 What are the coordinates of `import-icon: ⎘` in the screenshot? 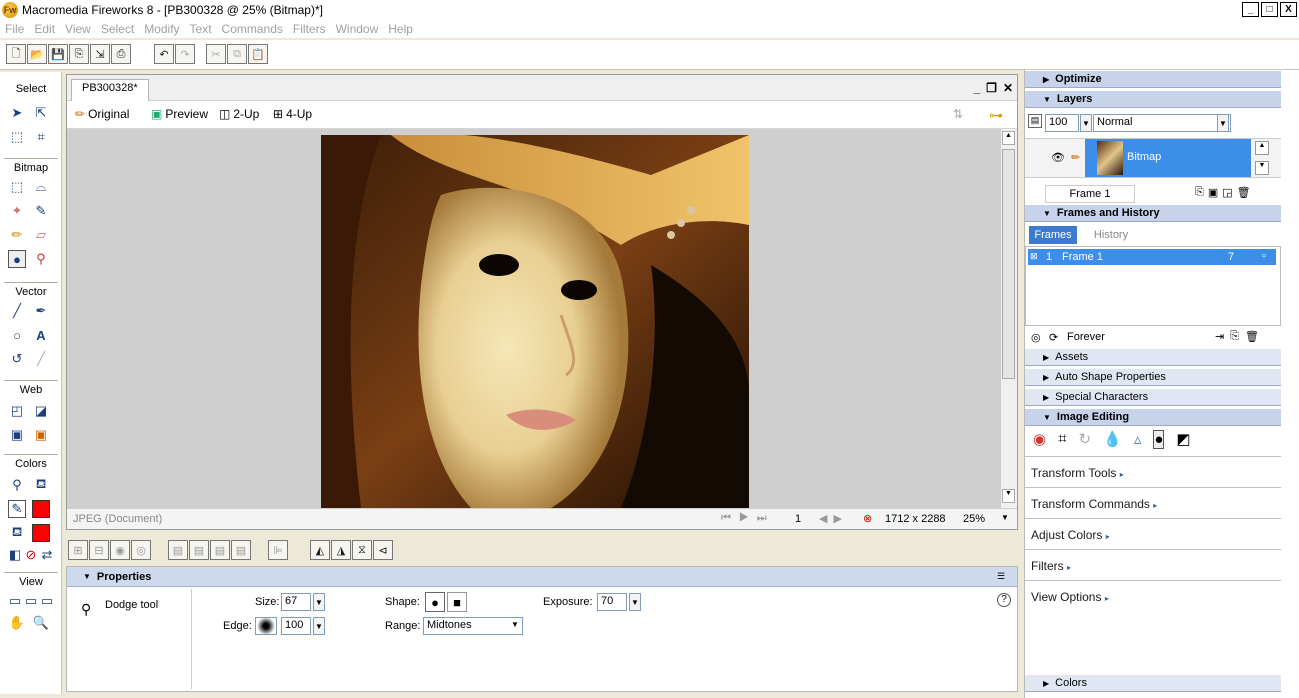 It's located at (79, 54).